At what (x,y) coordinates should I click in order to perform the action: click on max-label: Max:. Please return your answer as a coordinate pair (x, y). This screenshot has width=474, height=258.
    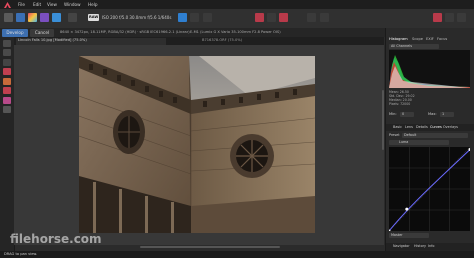
    Looking at the image, I should click on (432, 114).